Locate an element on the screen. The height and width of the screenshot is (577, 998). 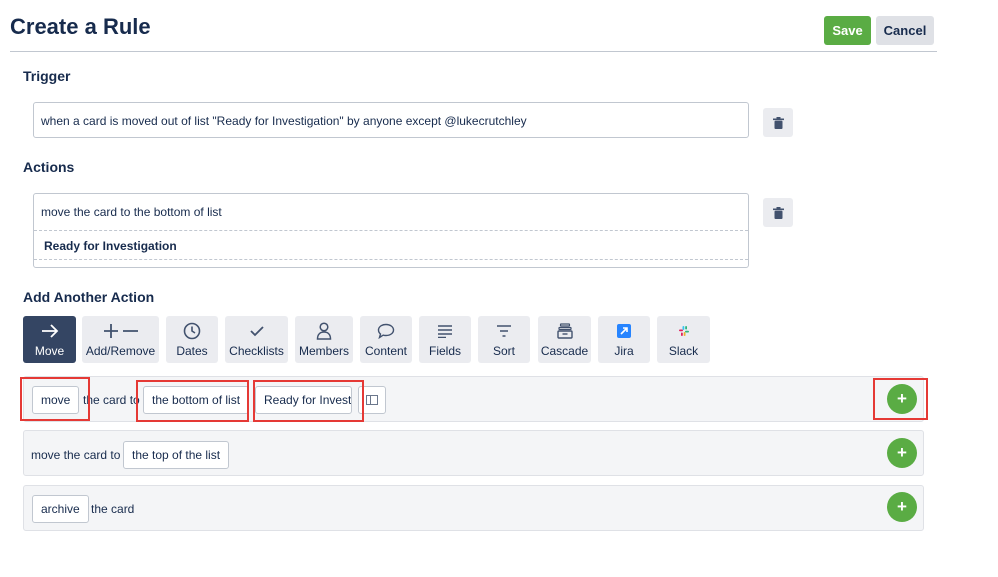
delete-action-button is located at coordinates (778, 212).